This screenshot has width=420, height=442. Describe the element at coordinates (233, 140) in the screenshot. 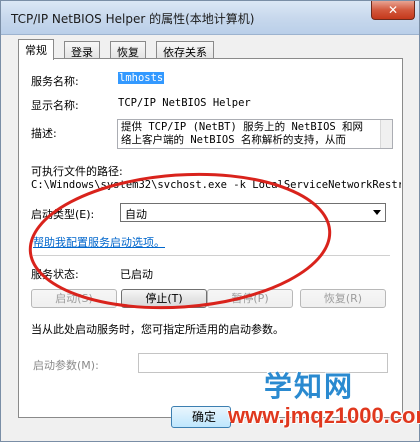

I see `description-line-2: 络上客户端的 NetBIOS 名称解析的支持，从而` at that location.